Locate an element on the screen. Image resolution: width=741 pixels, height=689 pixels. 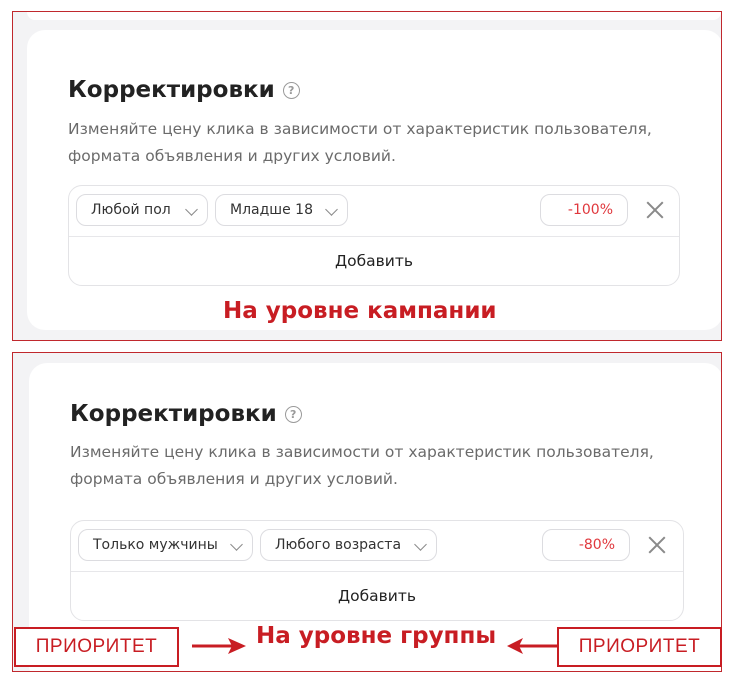
gender-select-value: Любой пол is located at coordinates (131, 210).